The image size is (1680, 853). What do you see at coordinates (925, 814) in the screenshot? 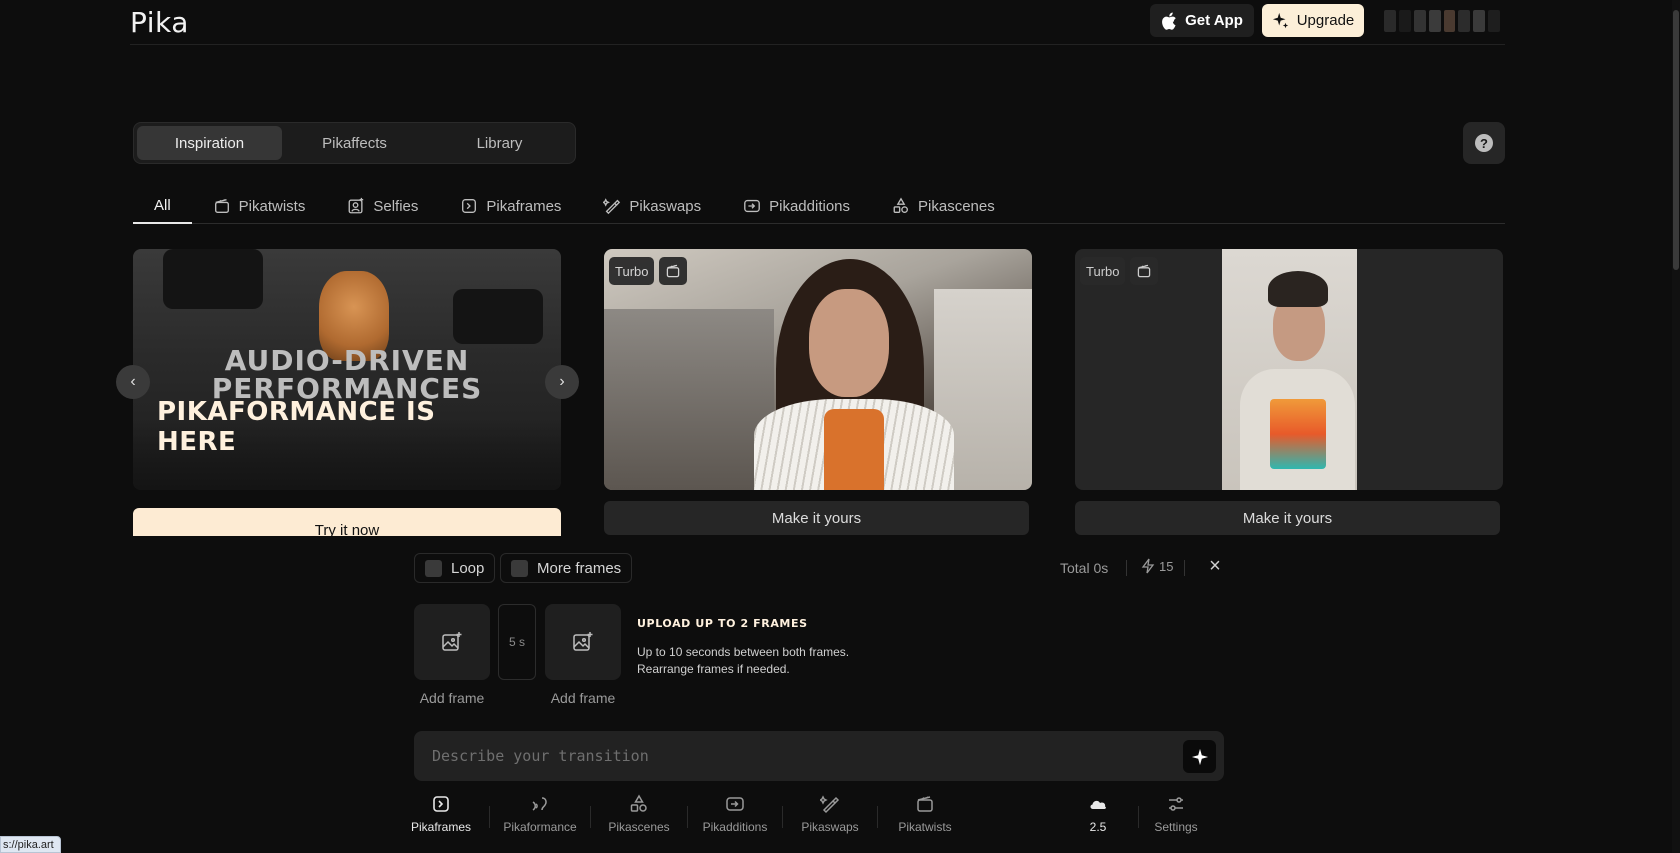
I see `tool-pikatwists: Pikatwists` at bounding box center [925, 814].